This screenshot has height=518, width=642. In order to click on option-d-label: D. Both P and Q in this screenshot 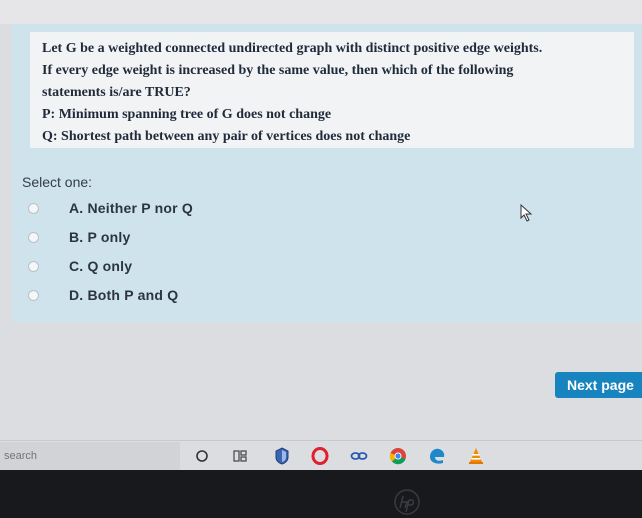, I will do `click(124, 295)`.